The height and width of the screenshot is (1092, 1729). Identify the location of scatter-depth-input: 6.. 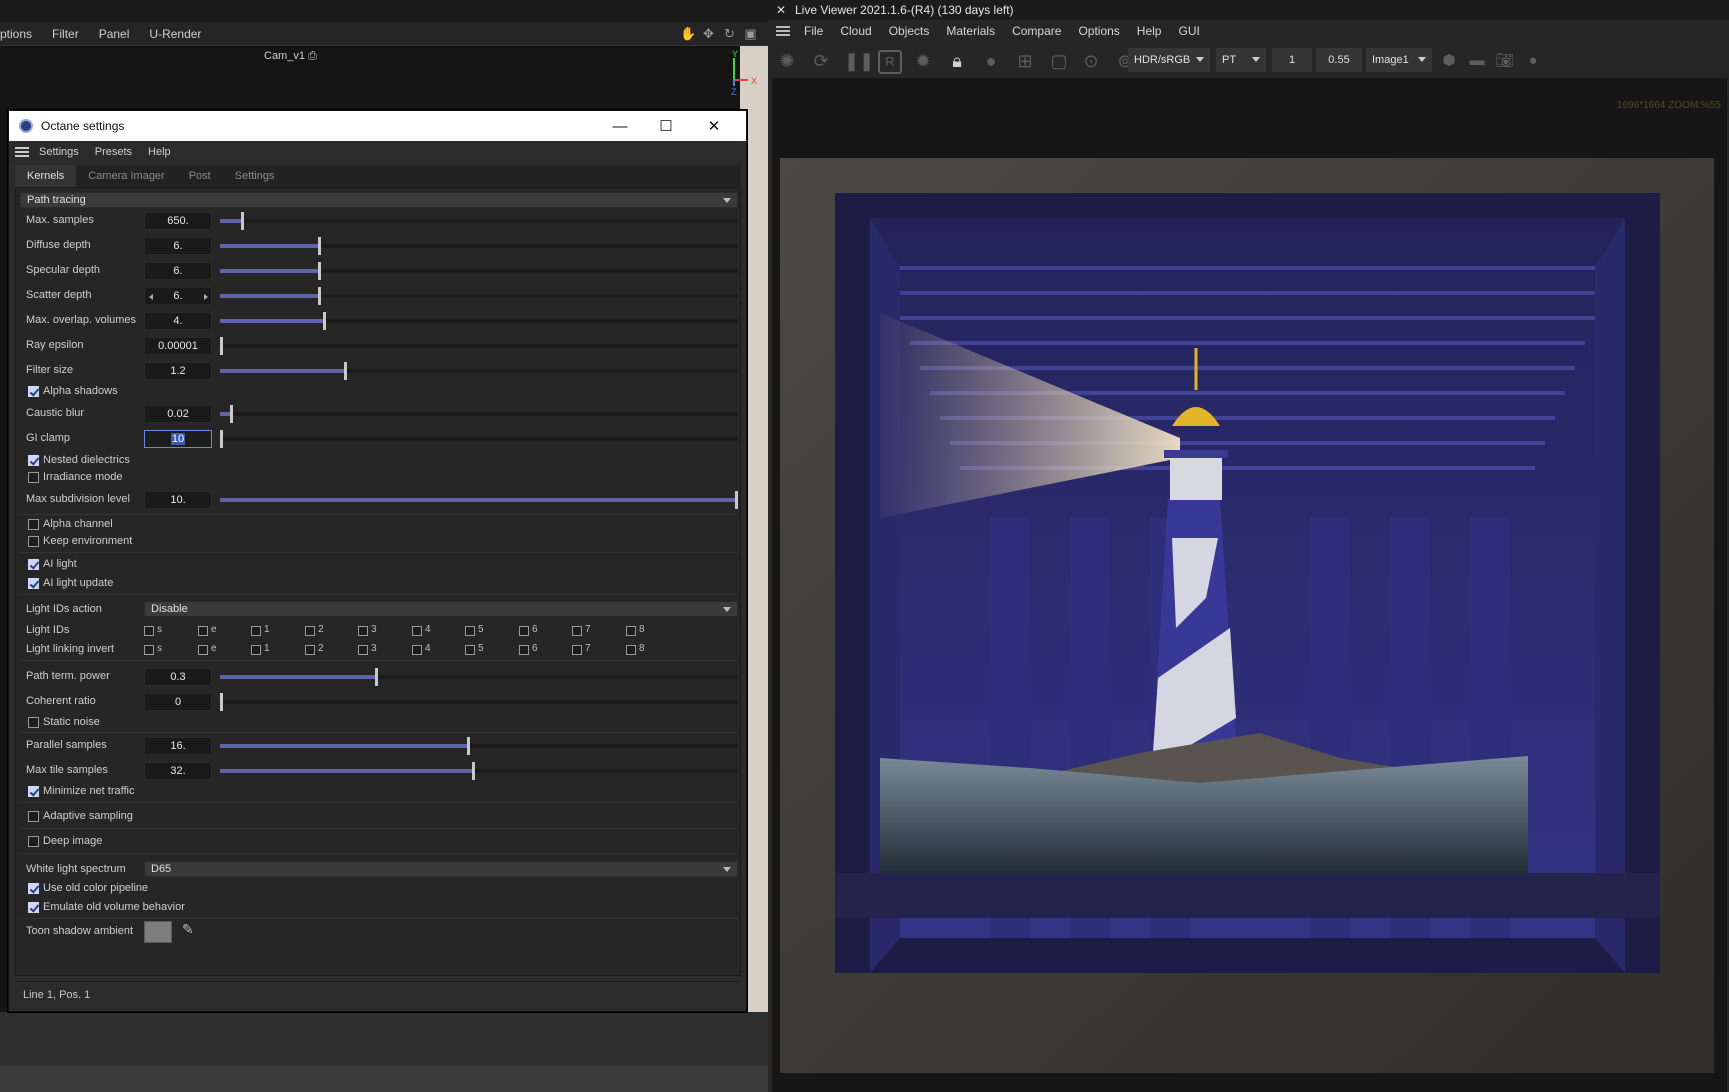
(178, 296).